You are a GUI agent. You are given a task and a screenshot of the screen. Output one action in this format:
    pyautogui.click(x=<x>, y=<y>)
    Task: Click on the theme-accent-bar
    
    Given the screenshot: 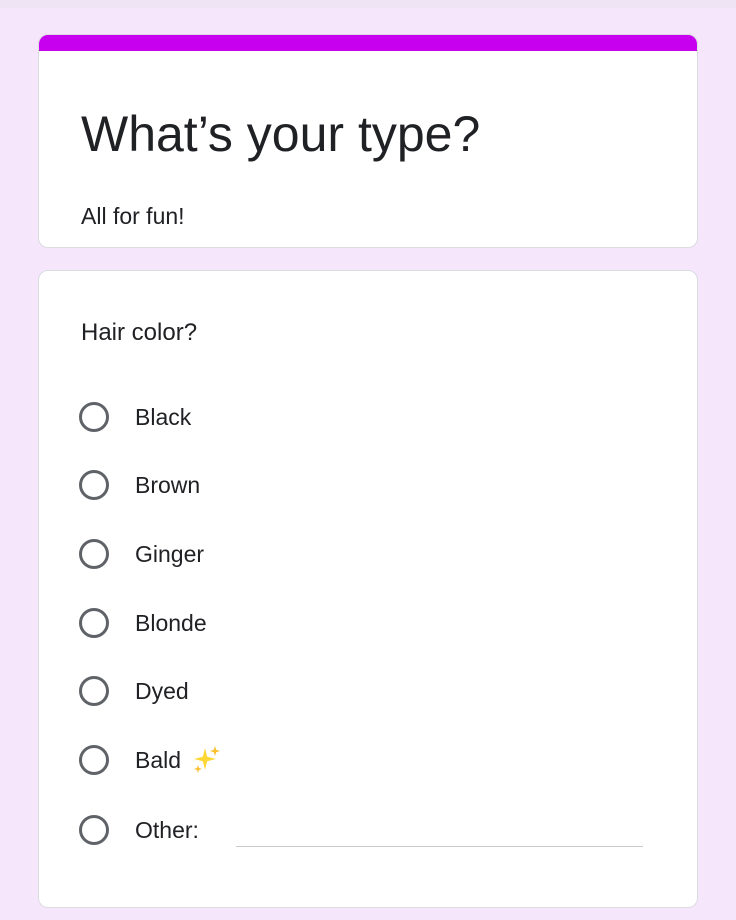 What is the action you would take?
    pyautogui.click(x=368, y=43)
    